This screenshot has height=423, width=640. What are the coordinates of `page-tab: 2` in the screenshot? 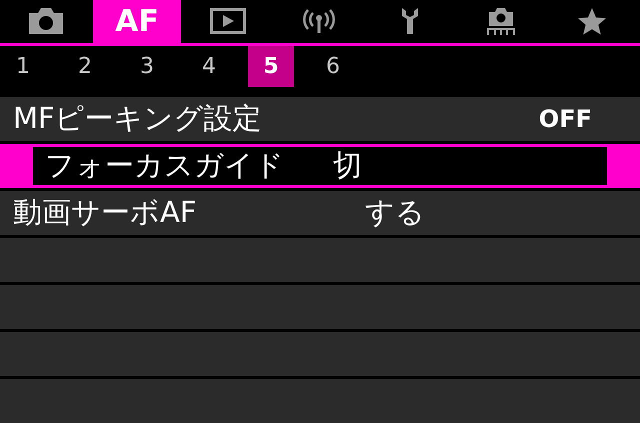 It's located at (85, 66).